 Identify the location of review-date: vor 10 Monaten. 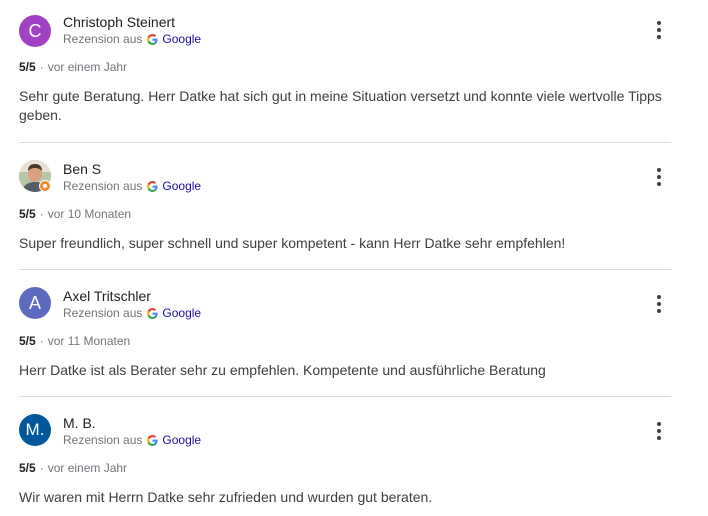
(89, 214).